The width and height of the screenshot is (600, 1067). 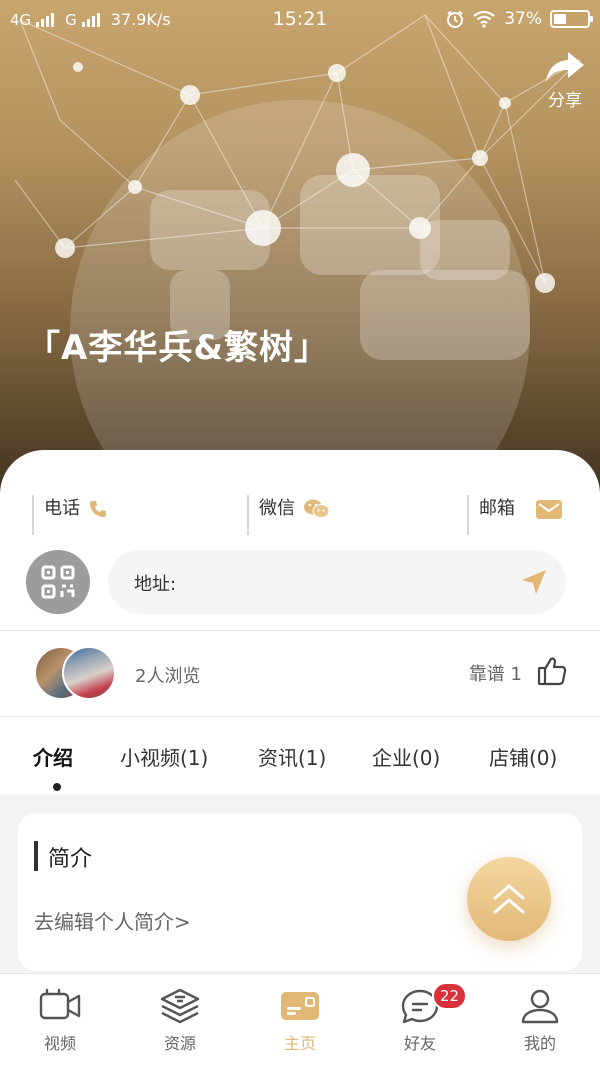 I want to click on battery-percent: 37%, so click(x=523, y=19).